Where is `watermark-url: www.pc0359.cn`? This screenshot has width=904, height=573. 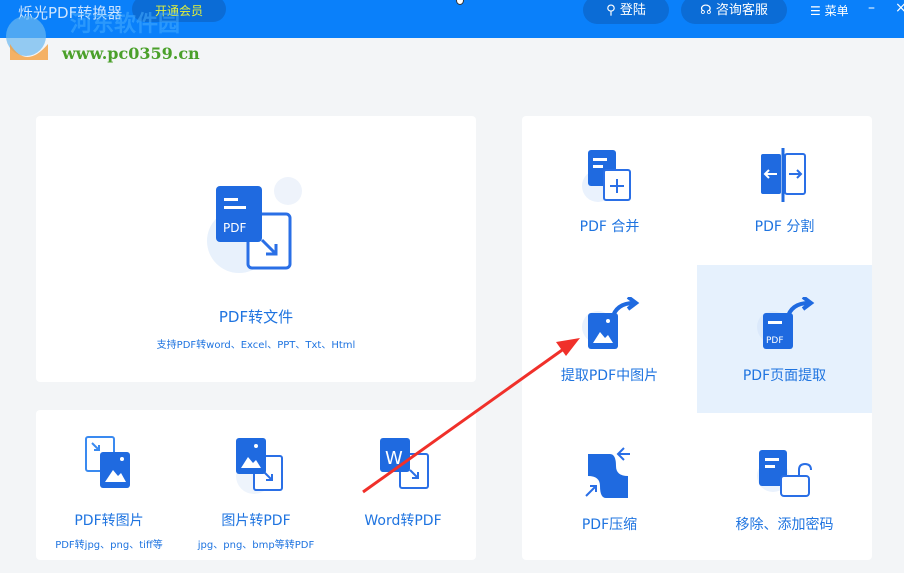
watermark-url: www.pc0359.cn is located at coordinates (131, 53).